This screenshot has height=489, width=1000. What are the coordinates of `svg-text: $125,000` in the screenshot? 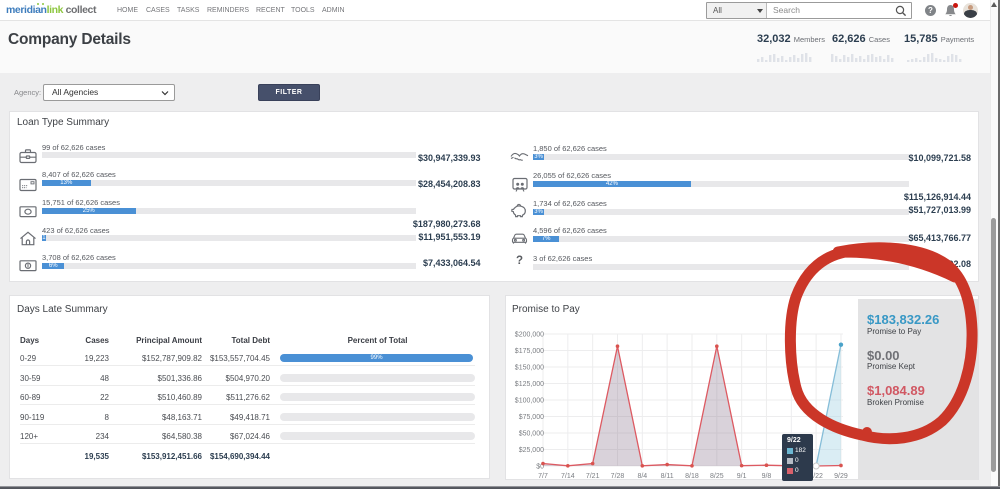 It's located at (529, 384).